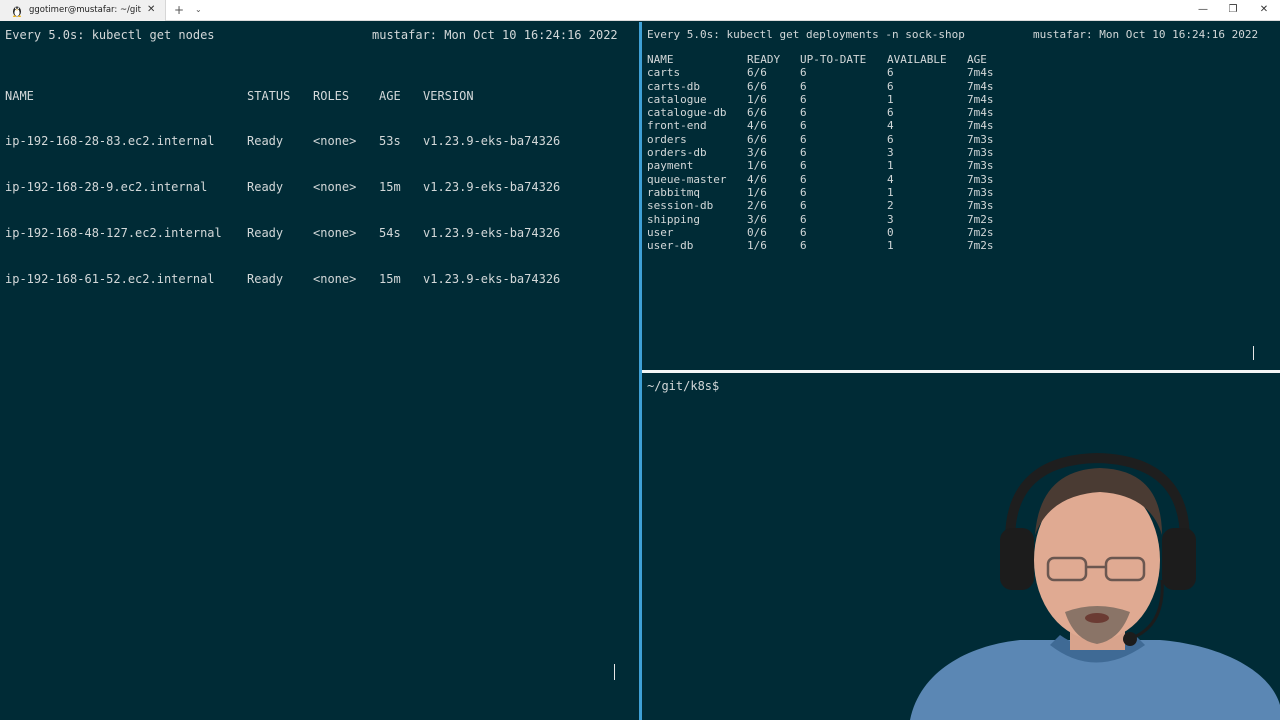 Image resolution: width=1280 pixels, height=720 pixels. I want to click on column-header: UP-TO-DATE, so click(833, 59).